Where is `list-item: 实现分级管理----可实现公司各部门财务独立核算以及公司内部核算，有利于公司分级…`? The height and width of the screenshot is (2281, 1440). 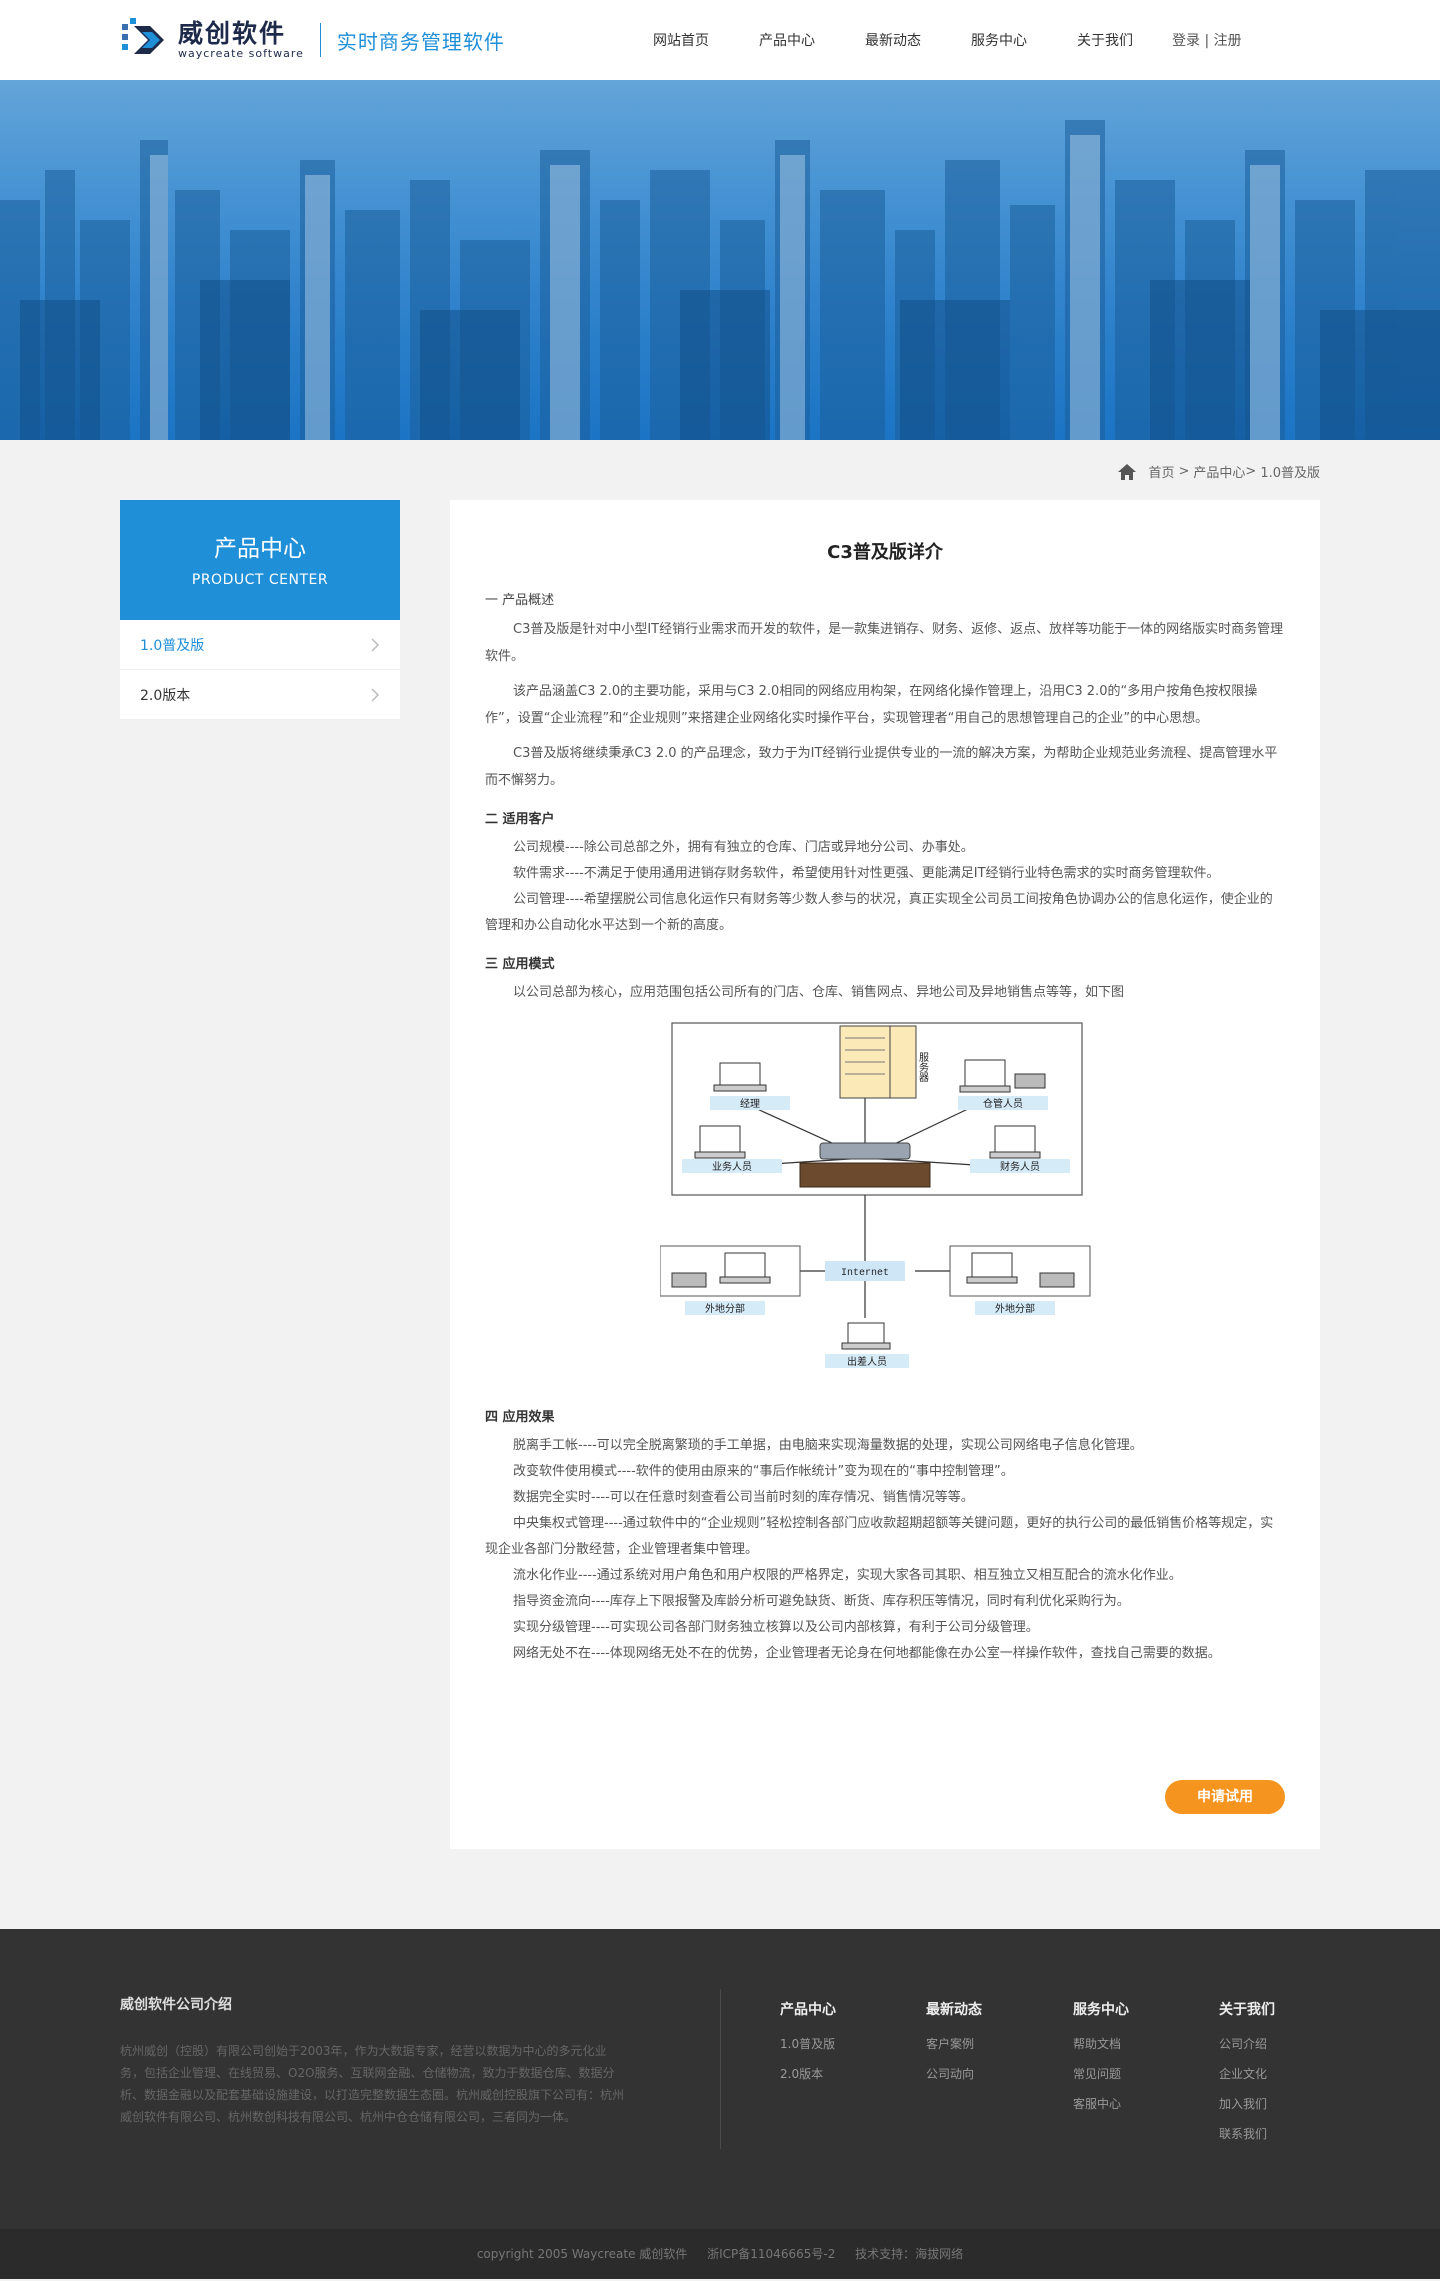
list-item: 实现分级管理----可实现公司各部门财务独立核算以及公司内部核算，有利于公司分级… is located at coordinates (776, 1627).